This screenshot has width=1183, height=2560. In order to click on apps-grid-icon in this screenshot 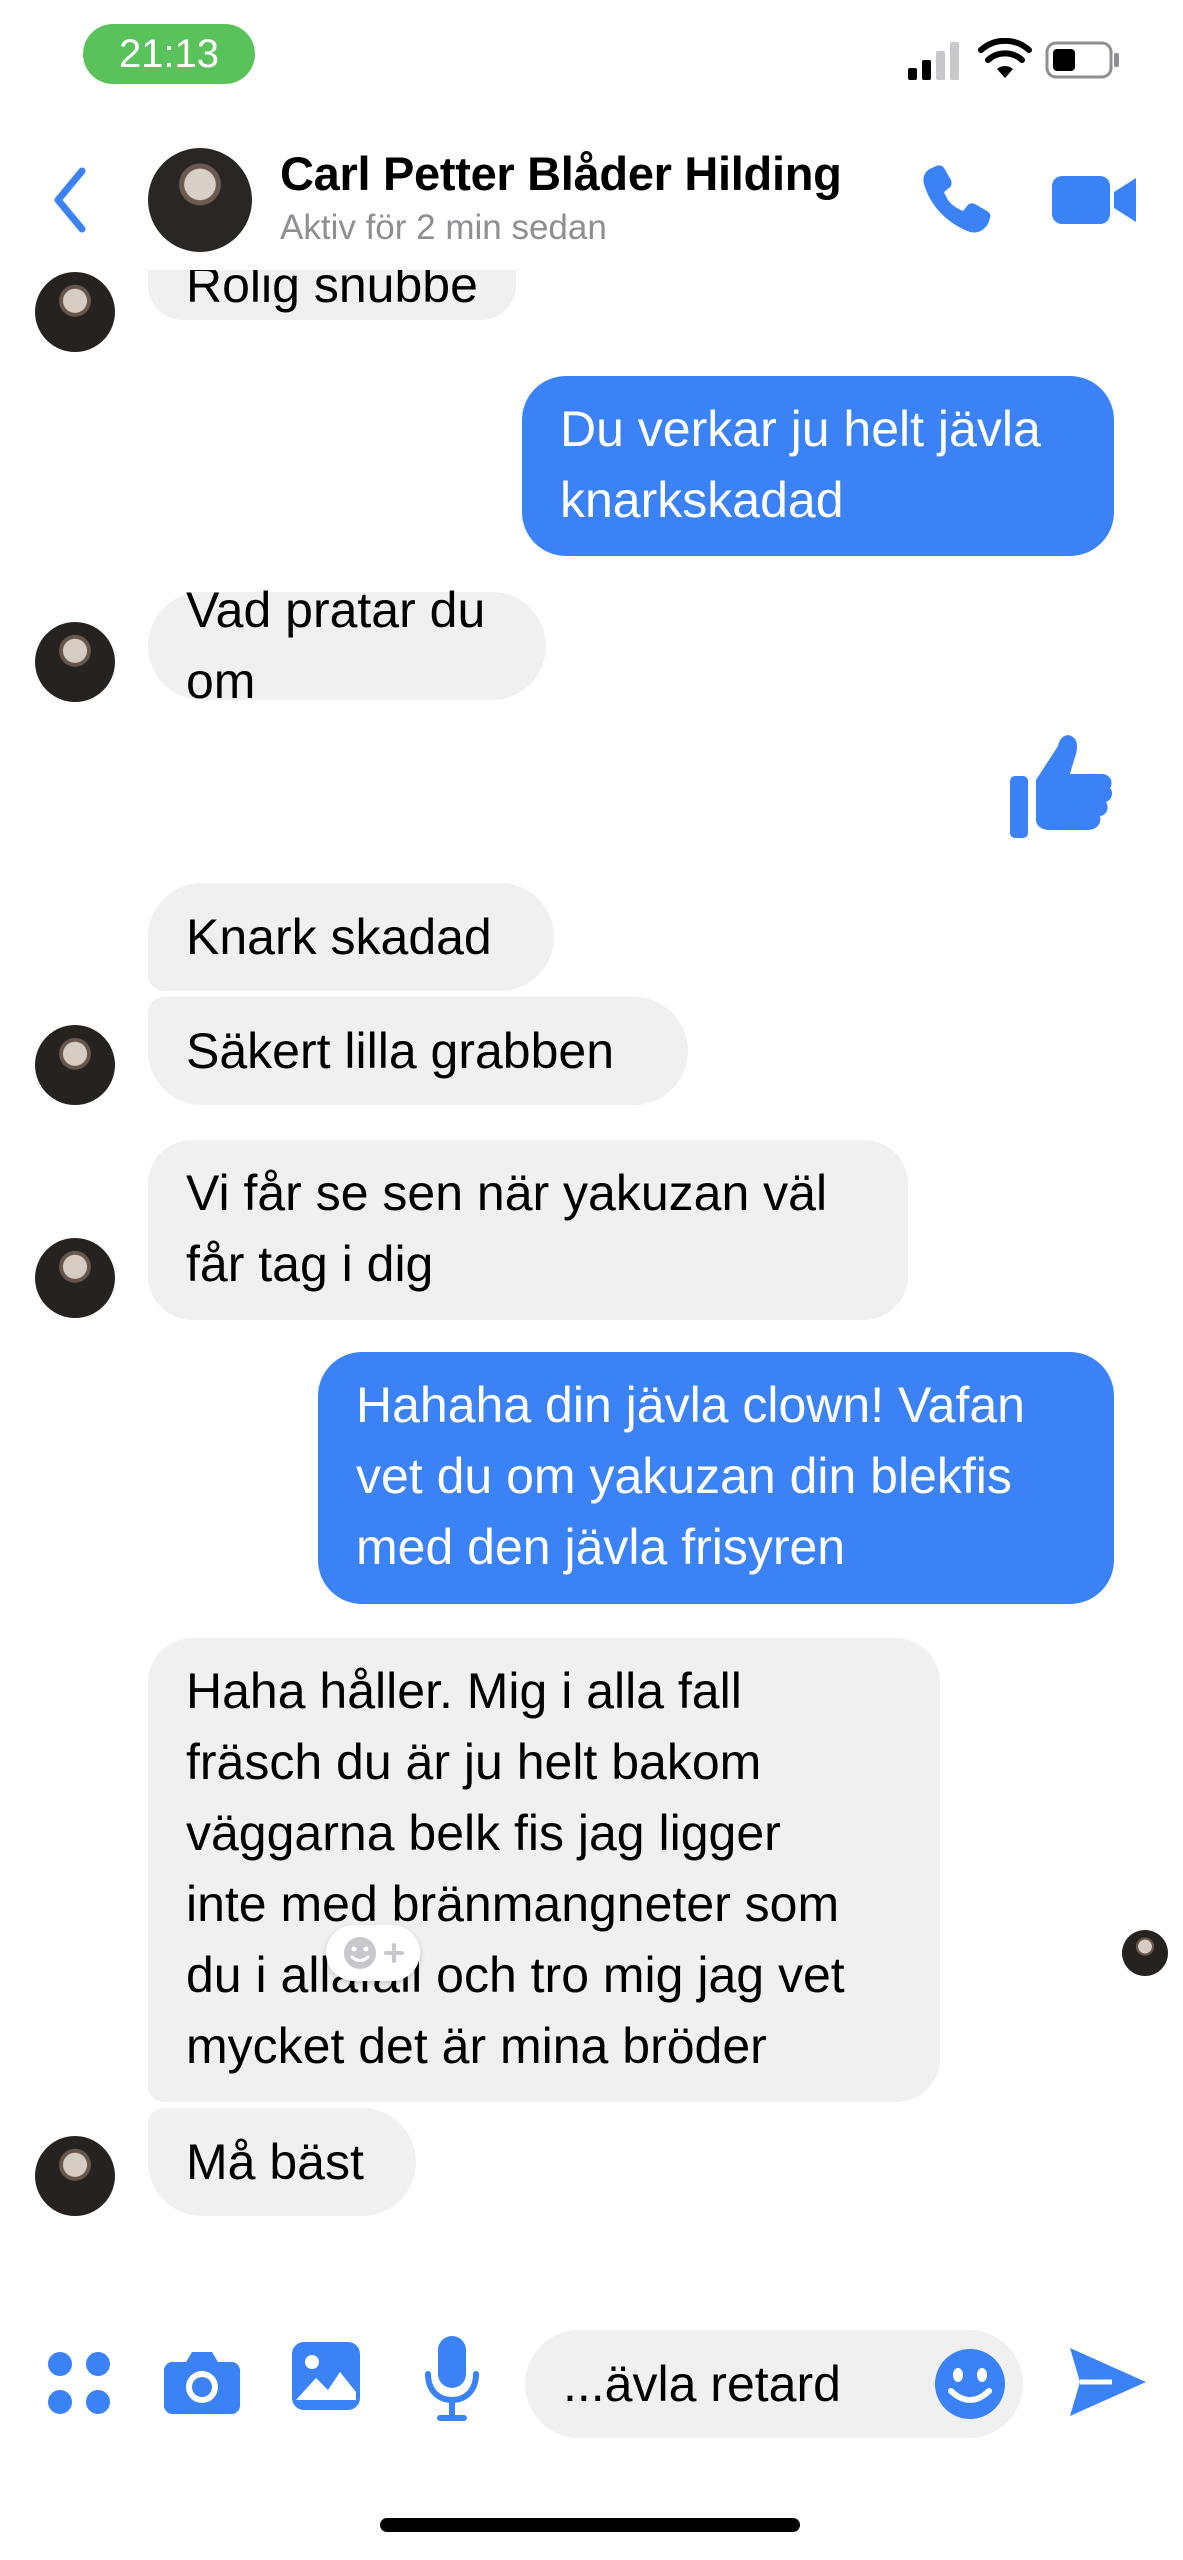, I will do `click(79, 2383)`.